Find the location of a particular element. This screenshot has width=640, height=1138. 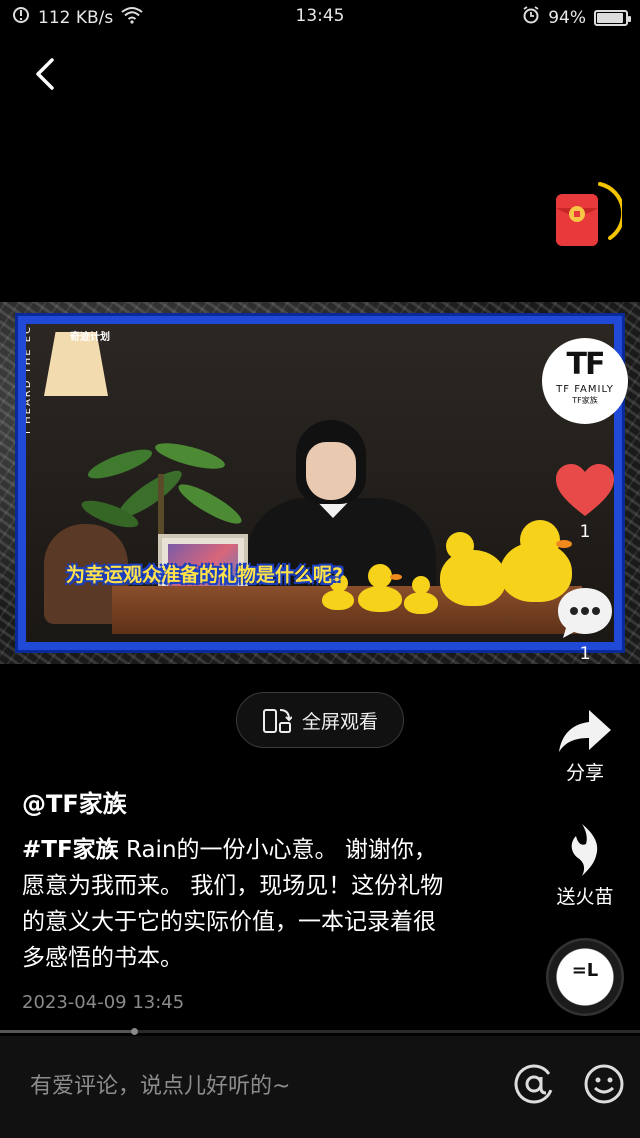

comment-input: 有爱评论，说点儿好听的~ is located at coordinates (160, 1084).